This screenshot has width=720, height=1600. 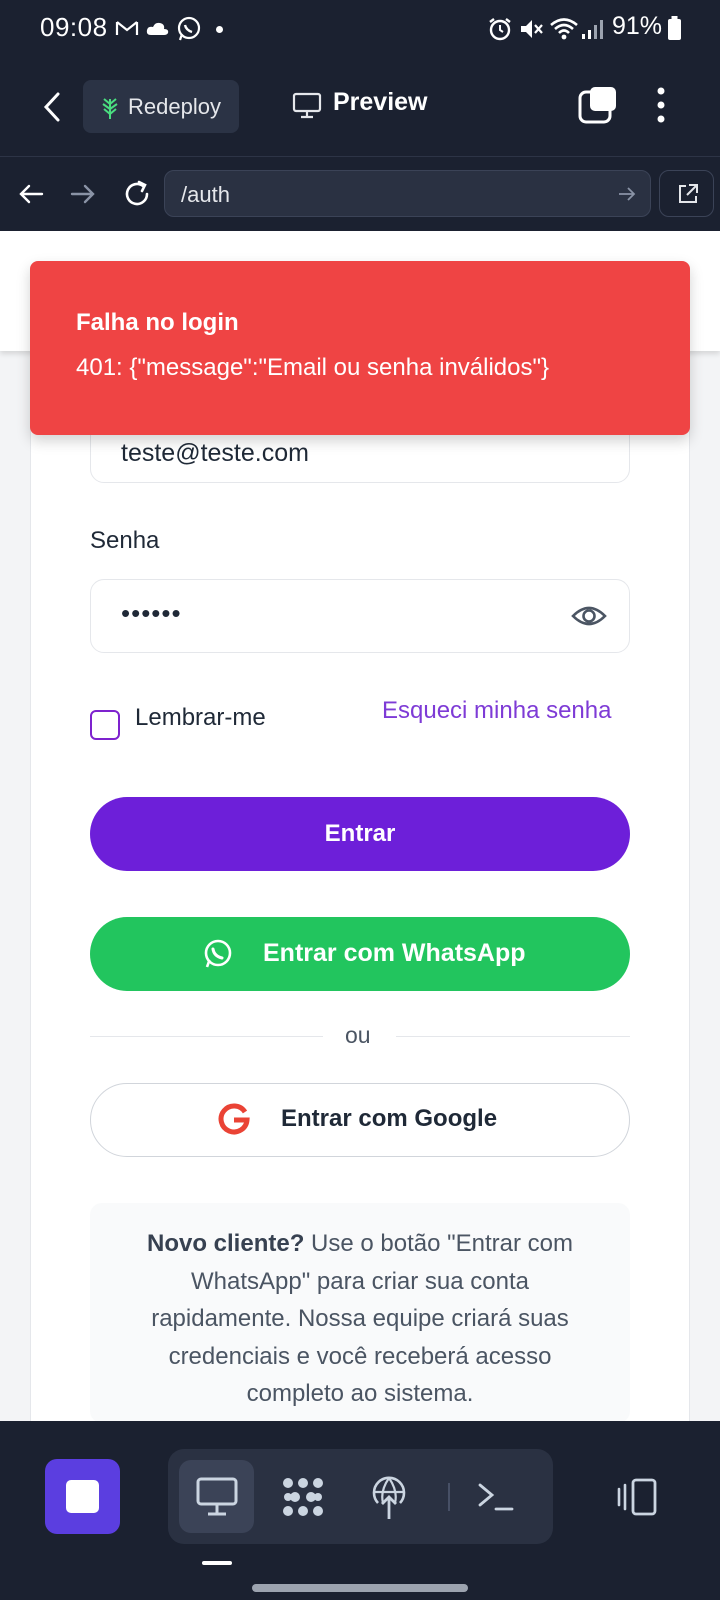 What do you see at coordinates (215, 453) in the screenshot?
I see `email-value: teste@teste.com` at bounding box center [215, 453].